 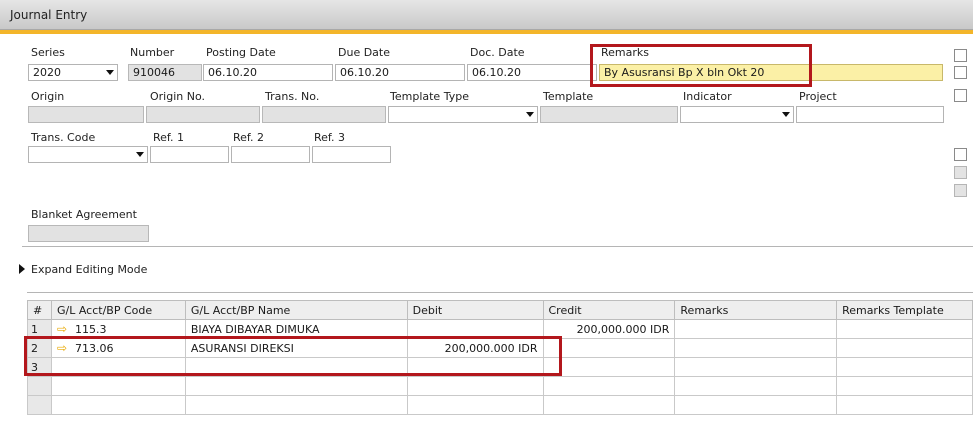 What do you see at coordinates (118, 310) in the screenshot?
I see `column-header-code: G/L Acct/BP Code` at bounding box center [118, 310].